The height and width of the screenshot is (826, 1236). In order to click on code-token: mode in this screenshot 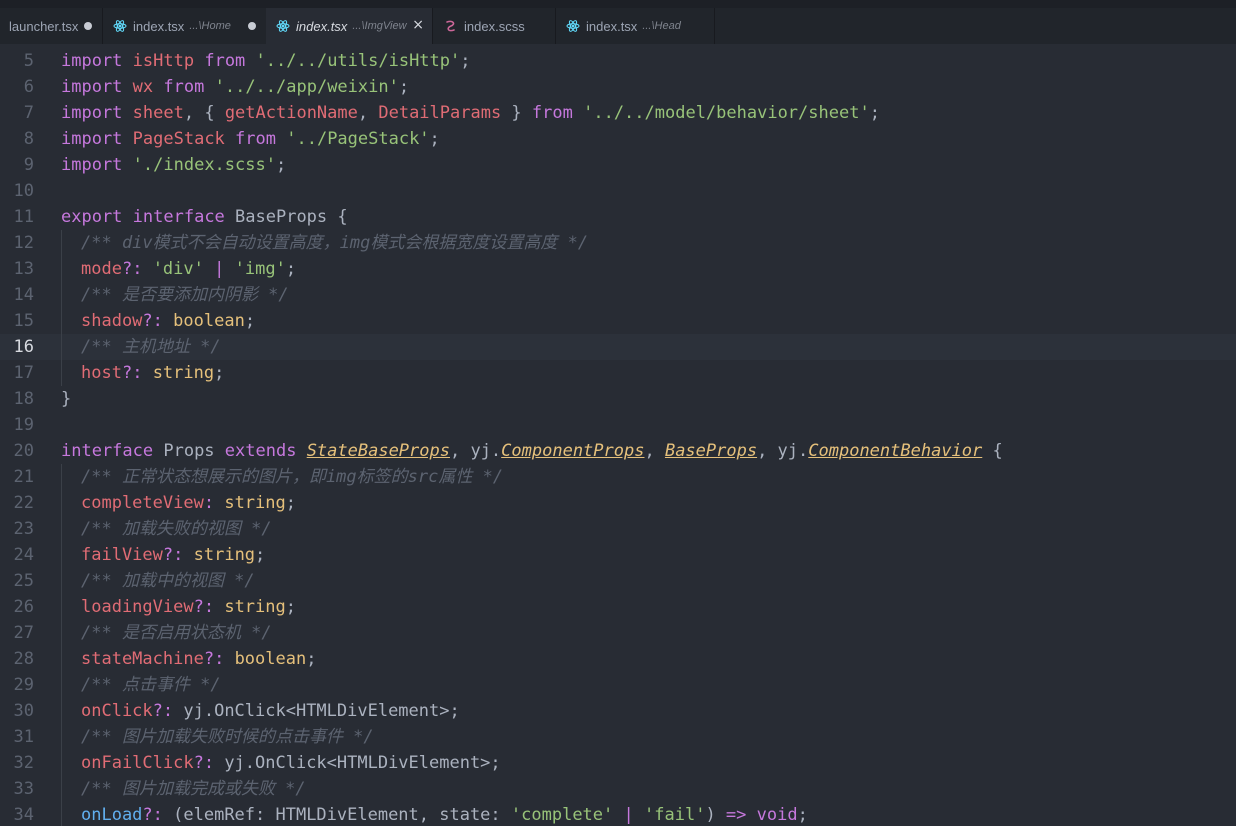, I will do `click(101, 269)`.